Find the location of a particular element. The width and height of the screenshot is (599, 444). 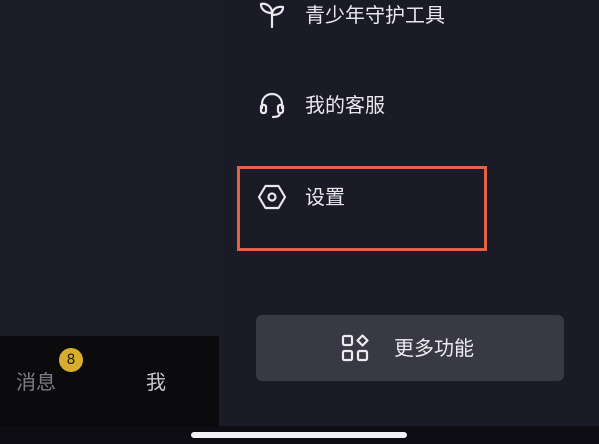

menu-item-youth-protection: 青少年守护工具 is located at coordinates (362, 30).